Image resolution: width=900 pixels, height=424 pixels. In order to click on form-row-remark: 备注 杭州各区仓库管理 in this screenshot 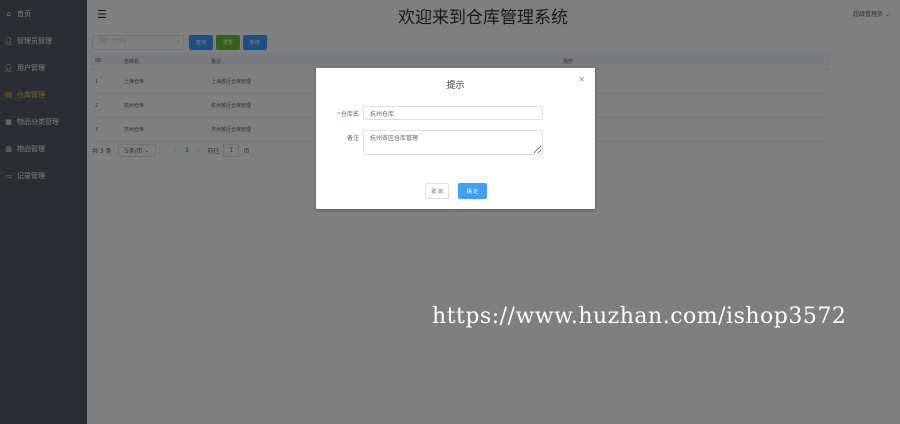, I will do `click(429, 142)`.